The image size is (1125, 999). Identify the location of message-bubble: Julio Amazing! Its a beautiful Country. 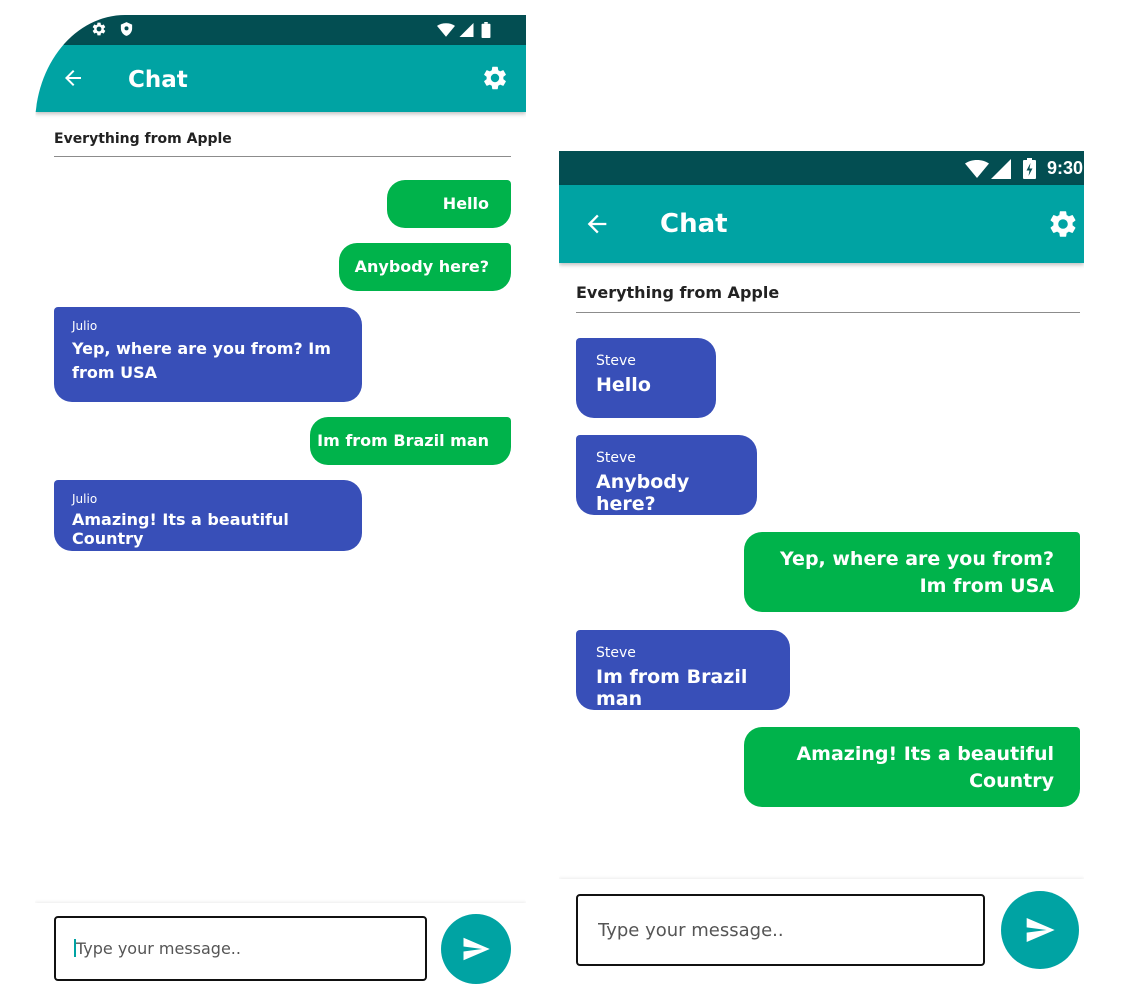
(208, 515).